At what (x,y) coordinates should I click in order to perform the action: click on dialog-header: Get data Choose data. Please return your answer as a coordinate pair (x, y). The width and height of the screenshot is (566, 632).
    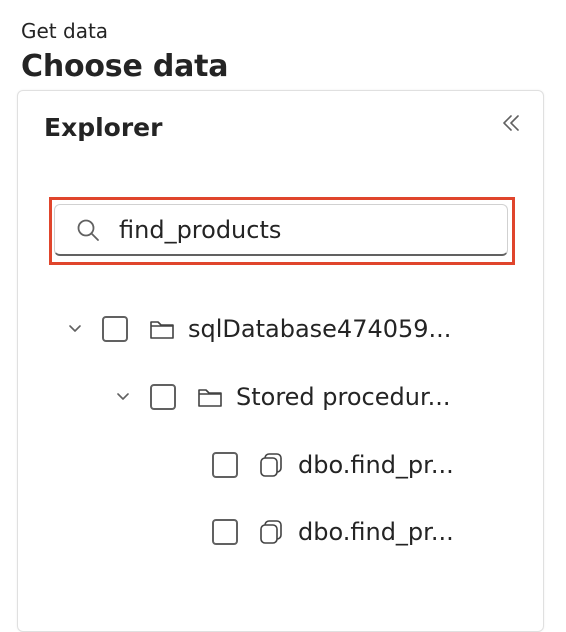
    Looking at the image, I should click on (125, 52).